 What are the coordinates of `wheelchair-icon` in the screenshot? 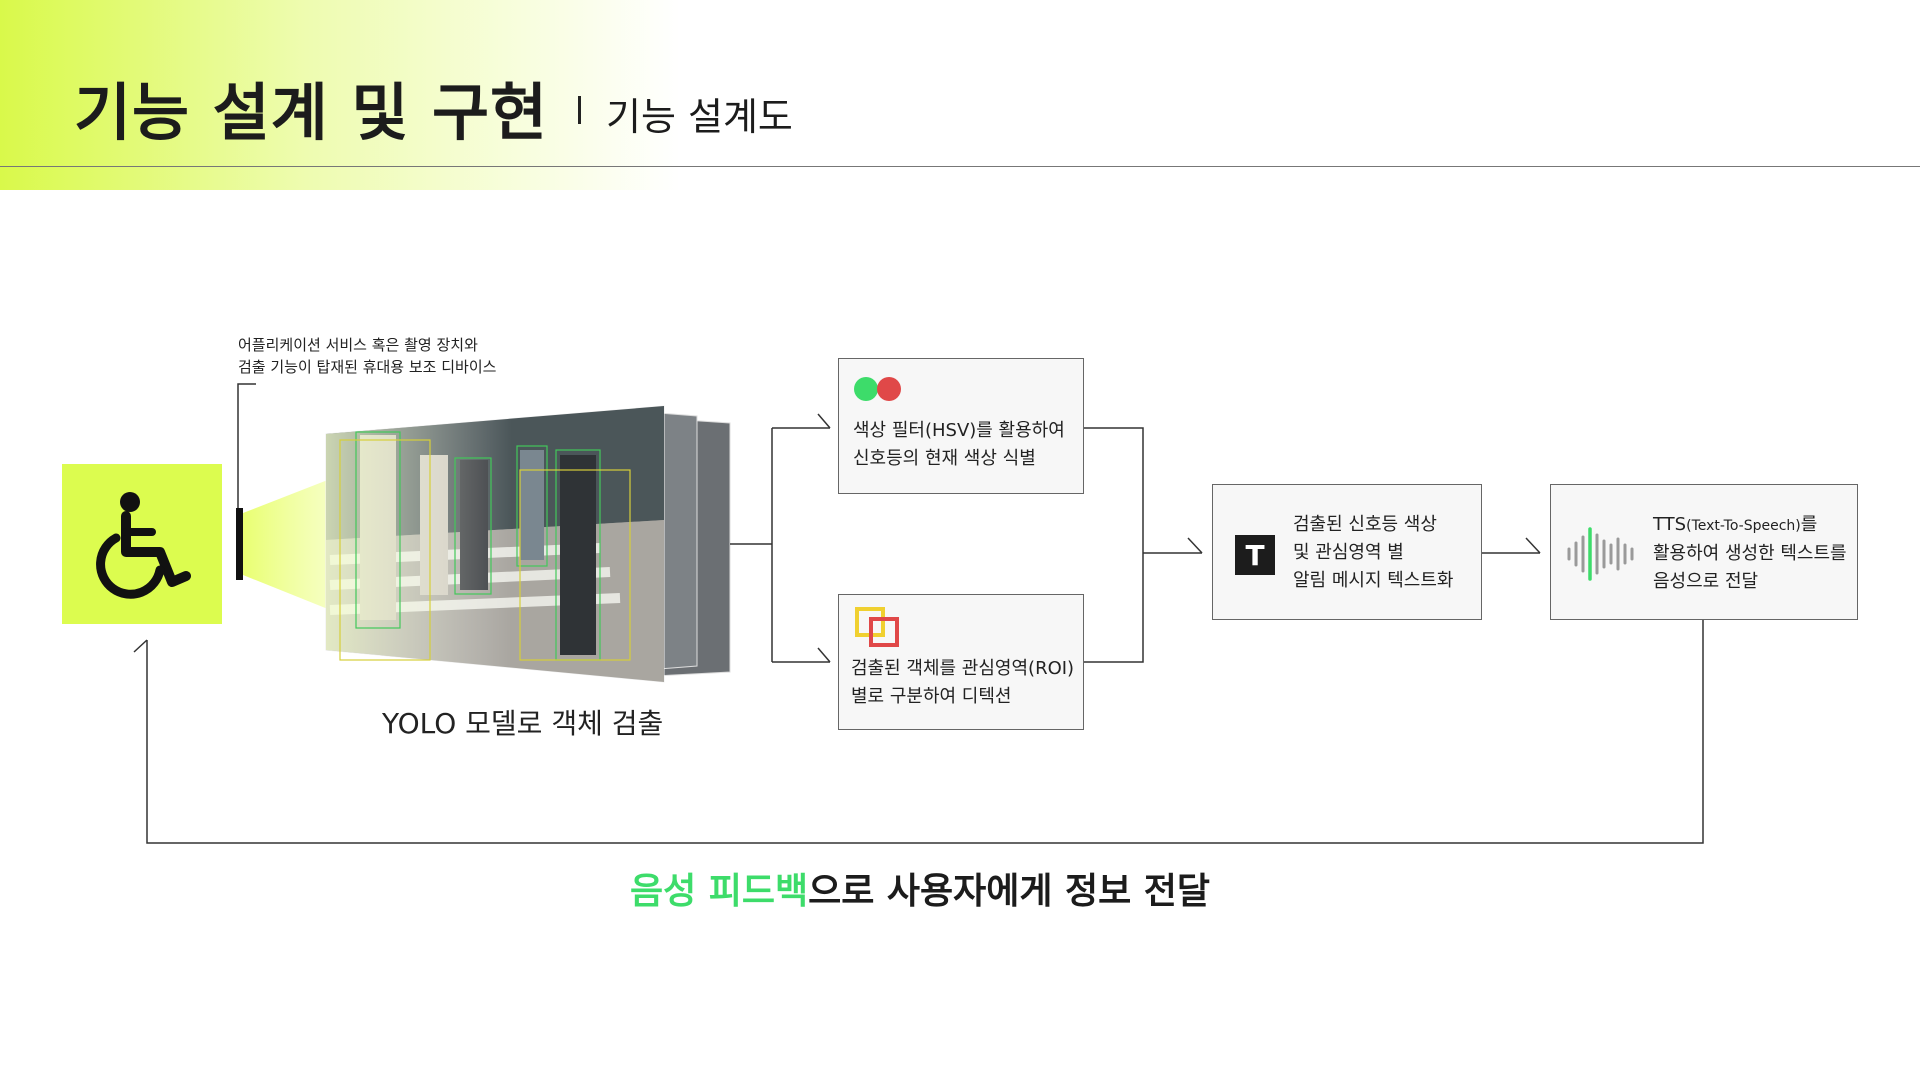 It's located at (143, 545).